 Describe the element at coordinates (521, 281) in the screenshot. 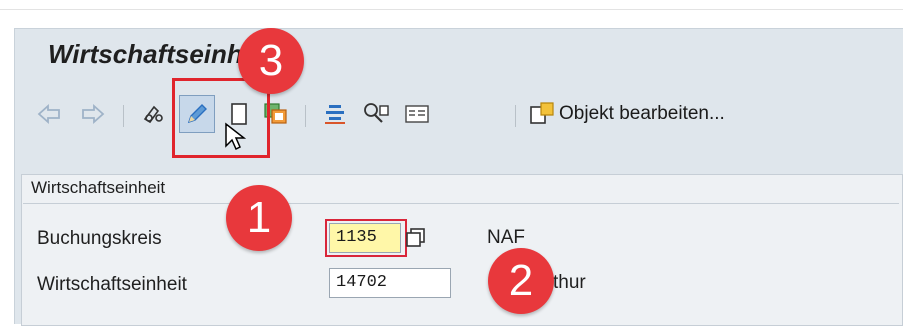

I see `step-badge-2: 2` at that location.